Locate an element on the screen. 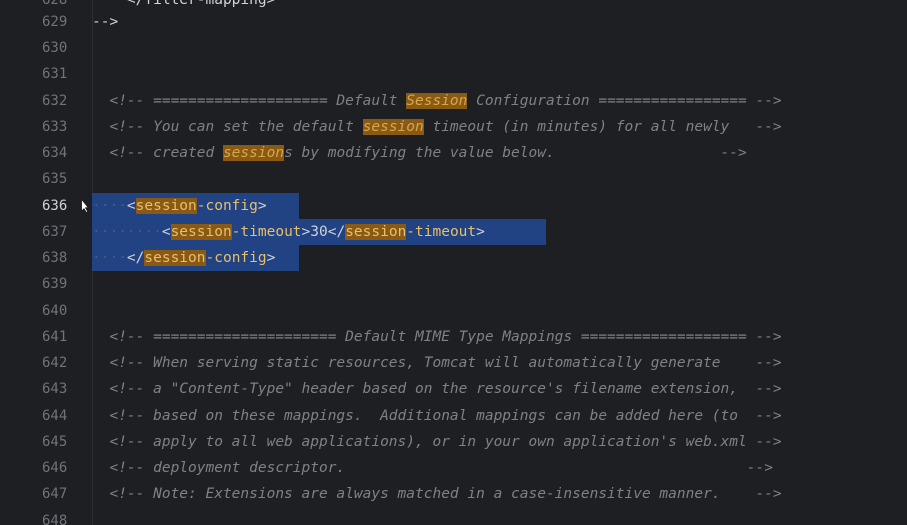  code-line: </filter-mapping> is located at coordinates (183, 6).